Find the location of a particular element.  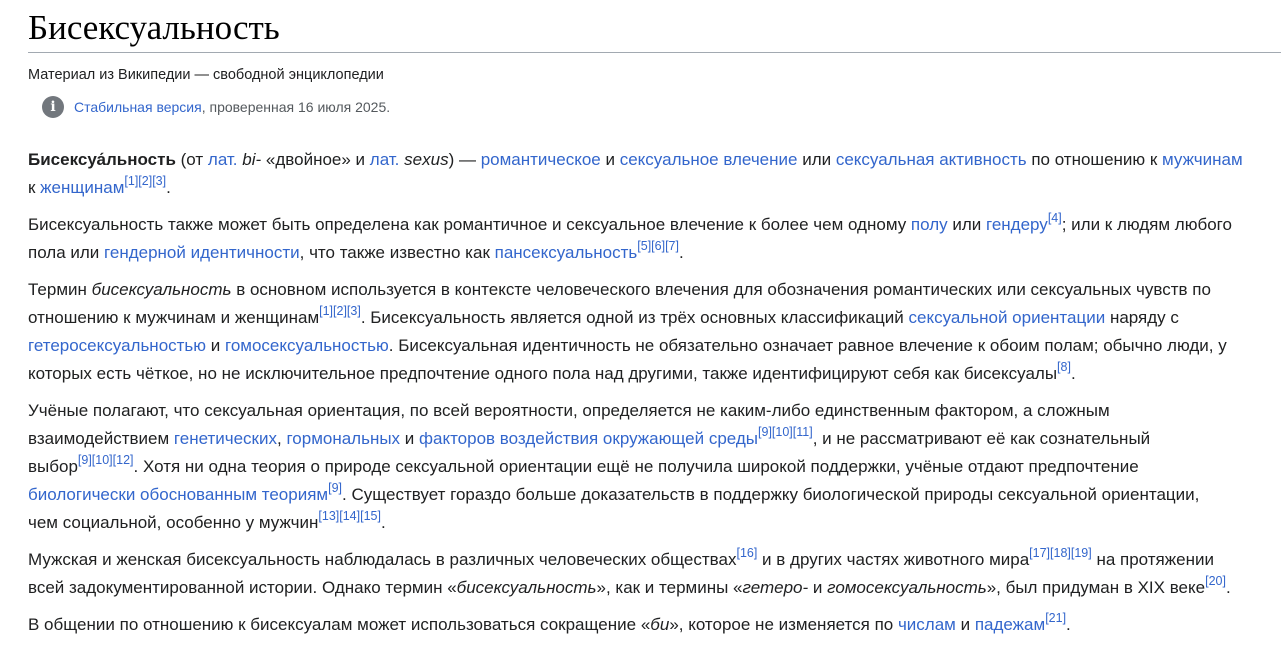

lead-term: Бисексуа́льность is located at coordinates (102, 159).